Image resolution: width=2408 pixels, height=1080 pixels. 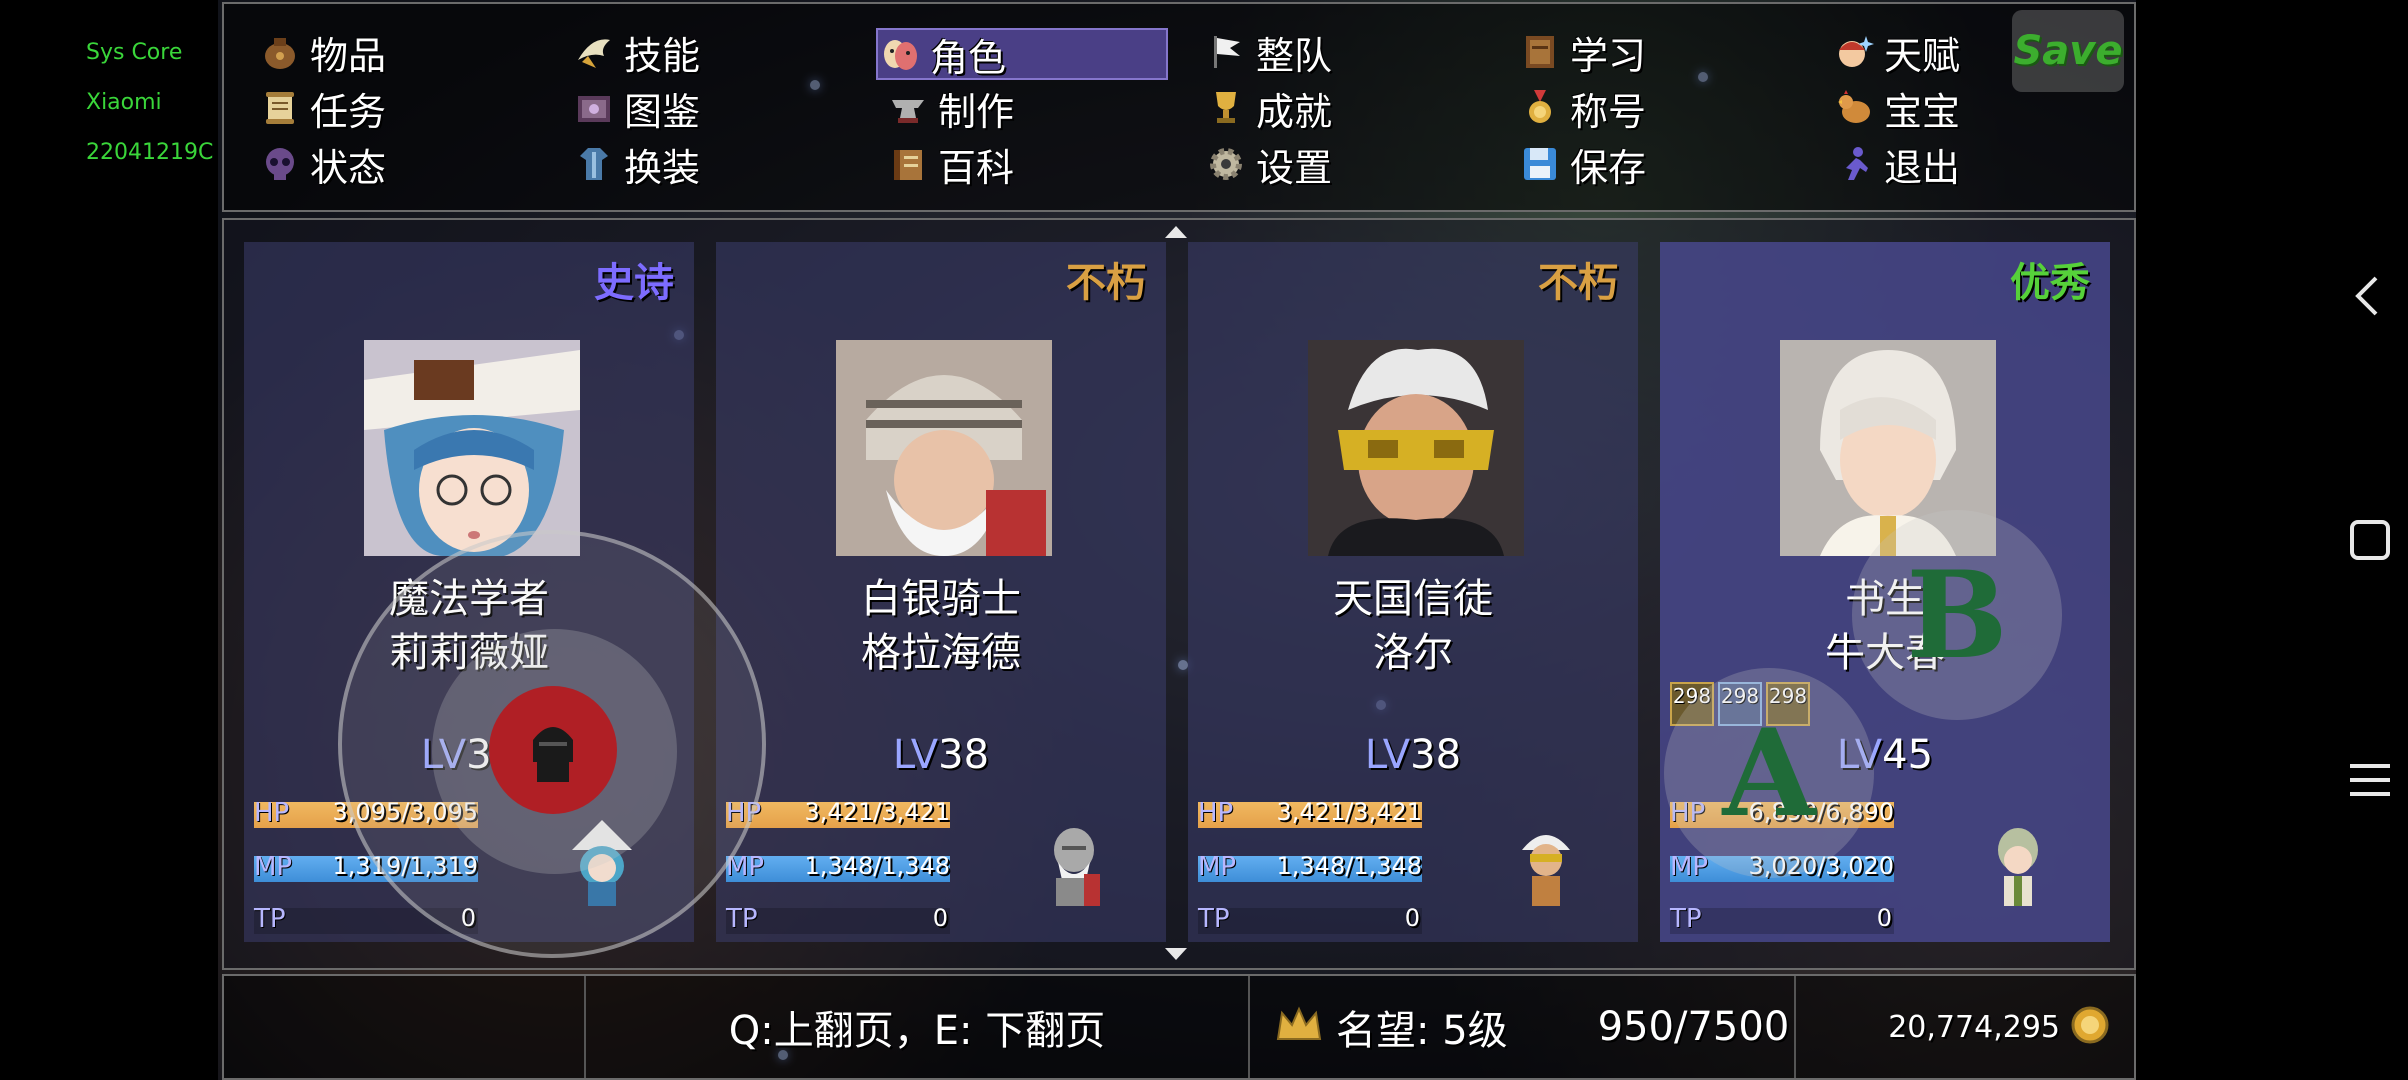 I want to click on exit-runner-icon, so click(x=1854, y=164).